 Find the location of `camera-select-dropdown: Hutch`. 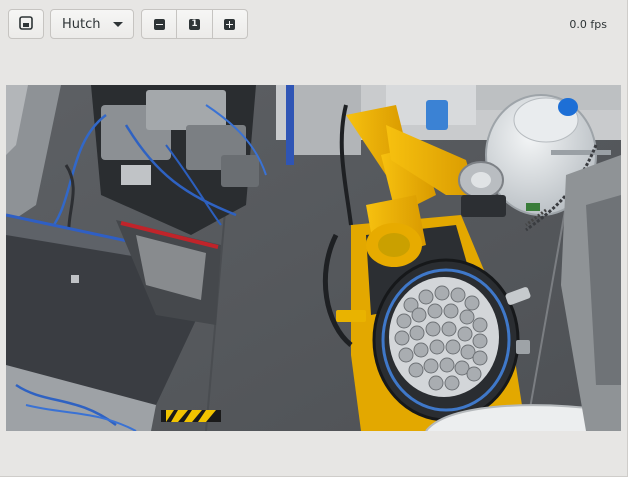

camera-select-dropdown: Hutch is located at coordinates (92, 24).